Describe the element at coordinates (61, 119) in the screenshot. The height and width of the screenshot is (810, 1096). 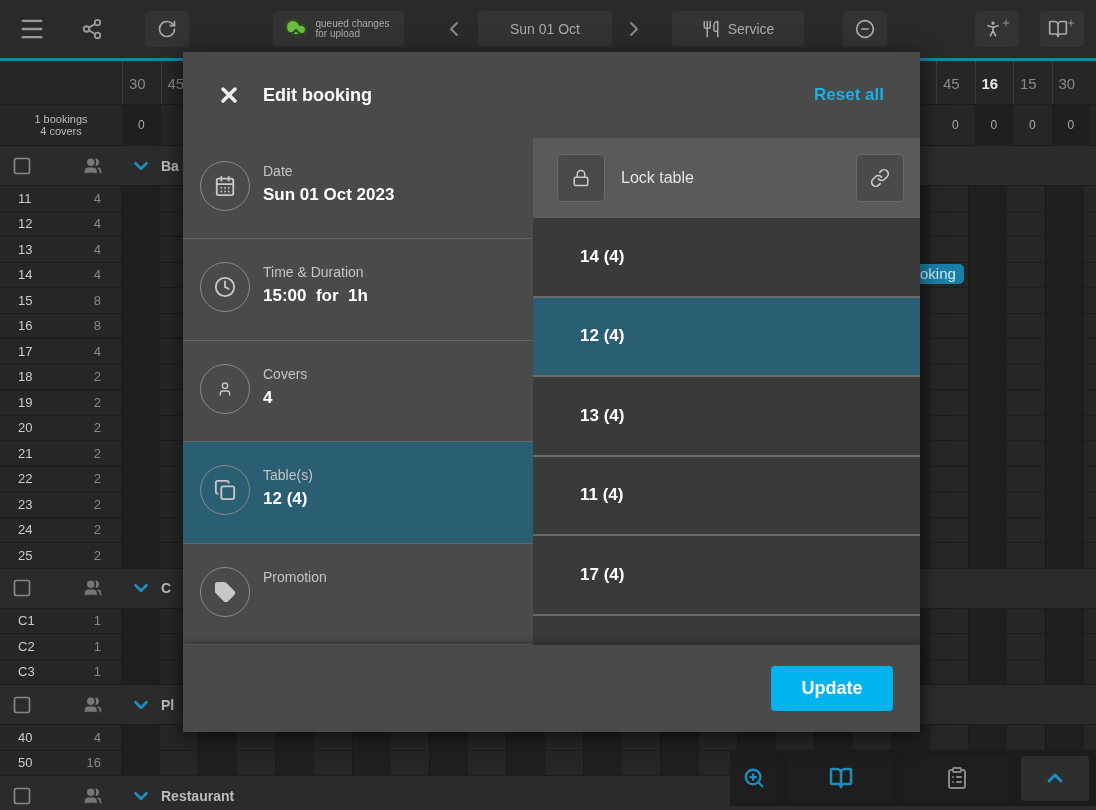
I see `booking-summary: 1 bookings` at that location.